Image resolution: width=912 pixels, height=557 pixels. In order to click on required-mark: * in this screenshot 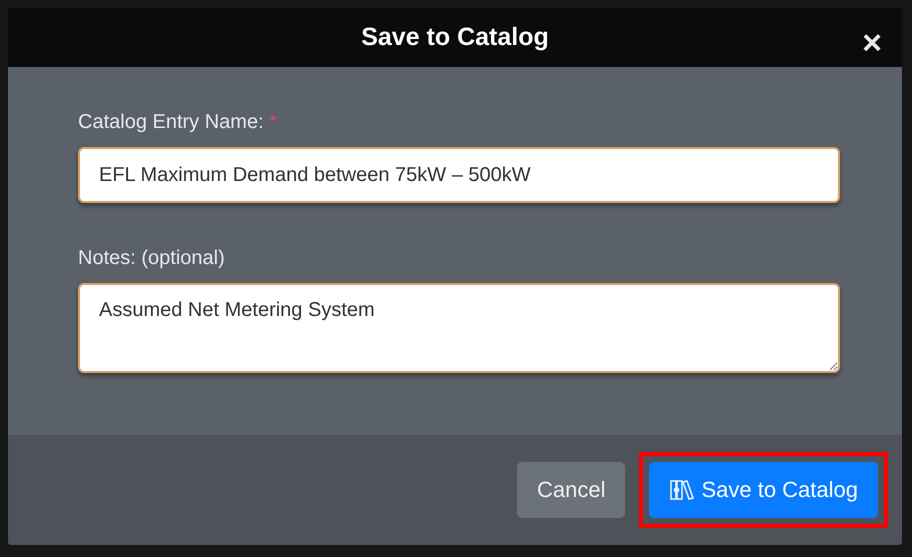, I will do `click(273, 122)`.